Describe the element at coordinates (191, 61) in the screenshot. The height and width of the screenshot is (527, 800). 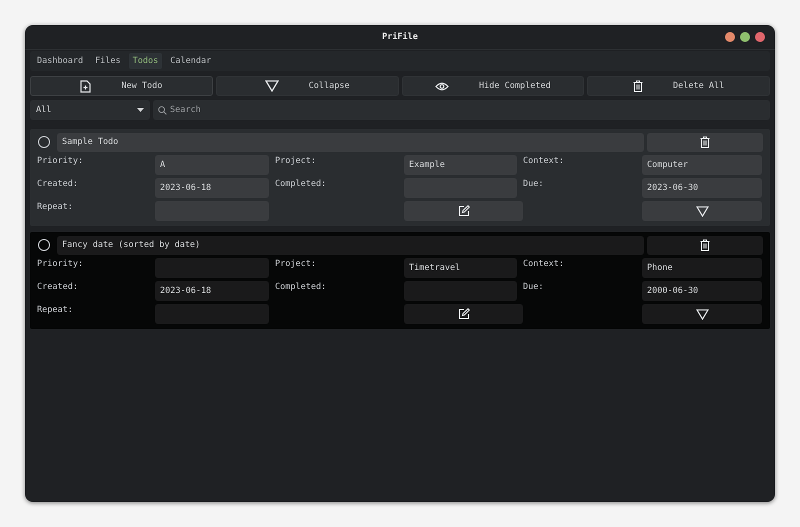
I see `tab: Calendar` at that location.